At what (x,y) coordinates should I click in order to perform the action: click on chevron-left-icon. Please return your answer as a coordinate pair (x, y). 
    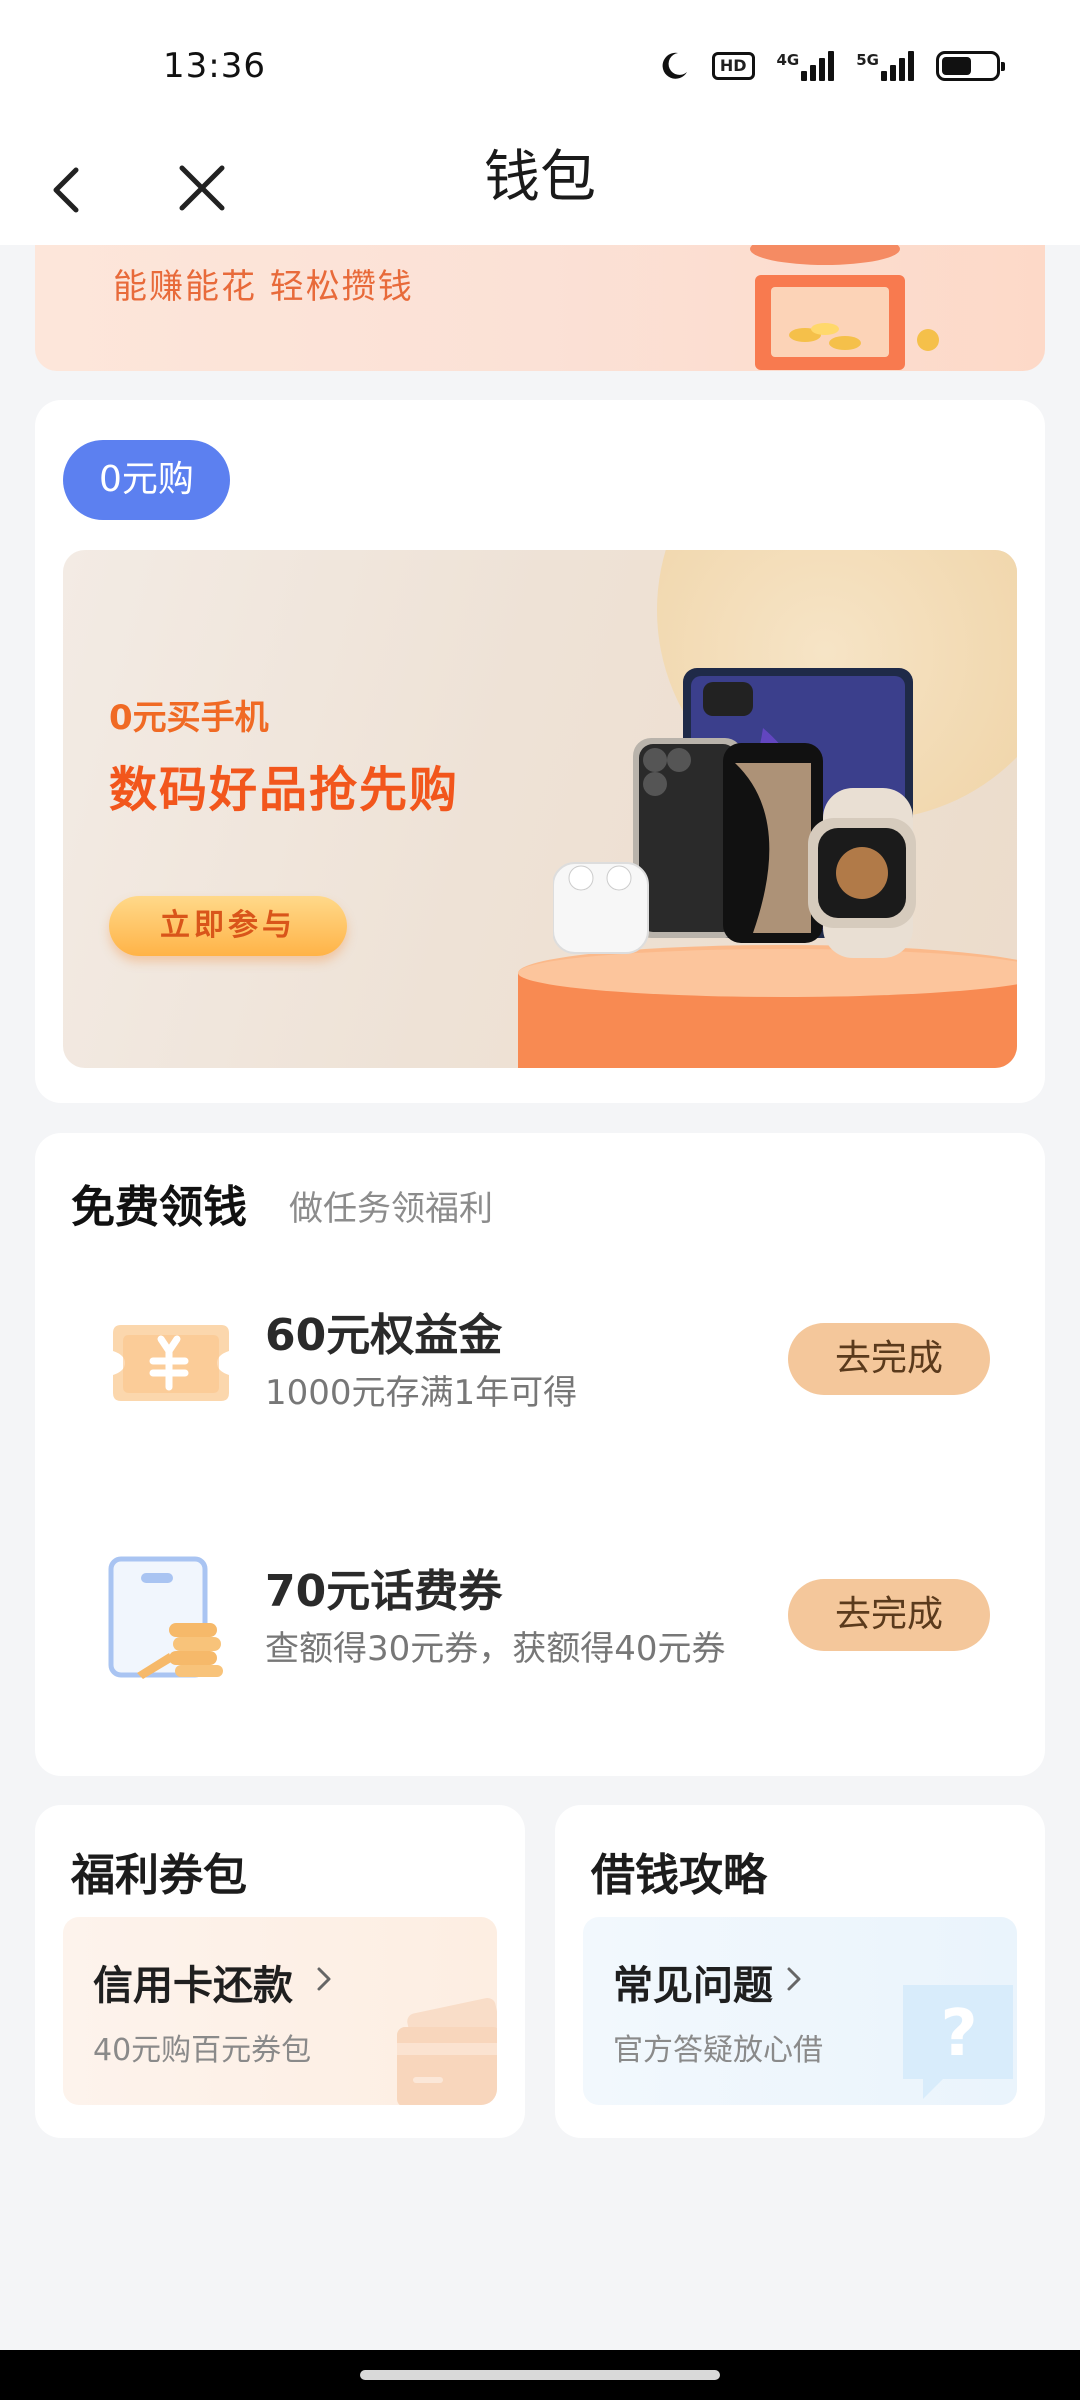
    Looking at the image, I should click on (68, 188).